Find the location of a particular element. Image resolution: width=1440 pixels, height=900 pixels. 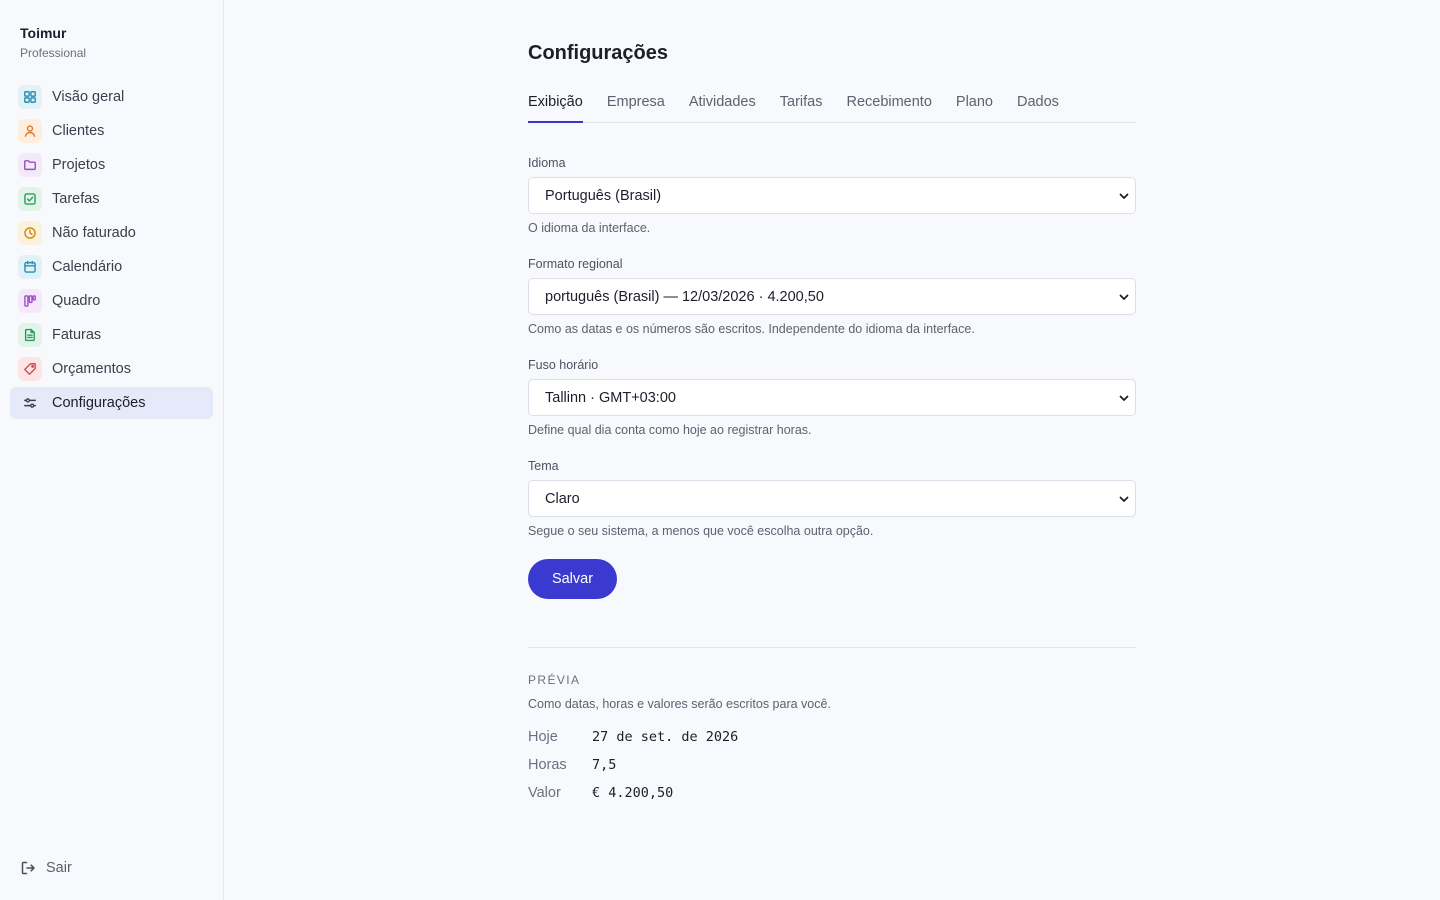

logout-label: Sair is located at coordinates (59, 868).